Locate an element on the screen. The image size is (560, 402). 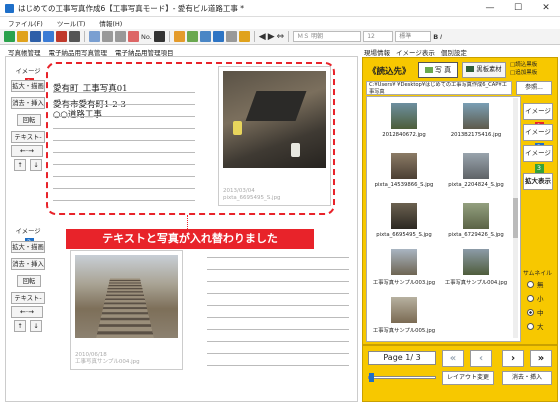
folder-path-field: C:¥Users¥ ¥Desktop¥はじめての工事写真作成6_CAP¥工事写真 is located at coordinates (439, 88).